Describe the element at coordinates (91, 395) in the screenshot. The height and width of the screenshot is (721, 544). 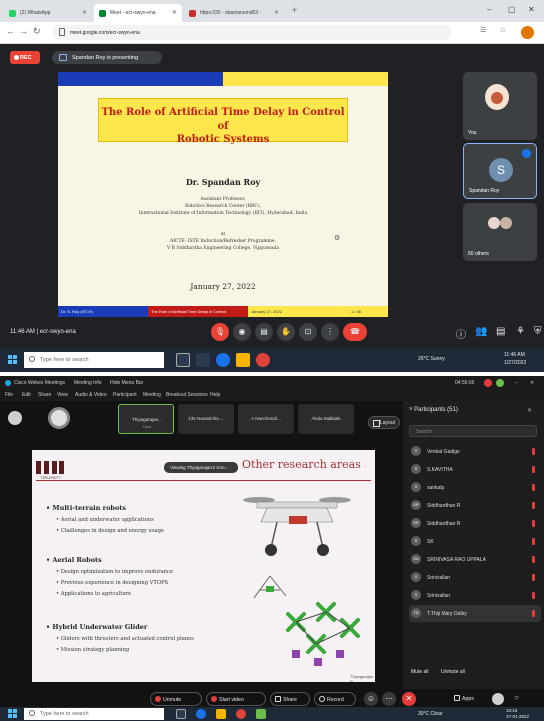
I see `menu-audio-video: Audio & Video` at that location.